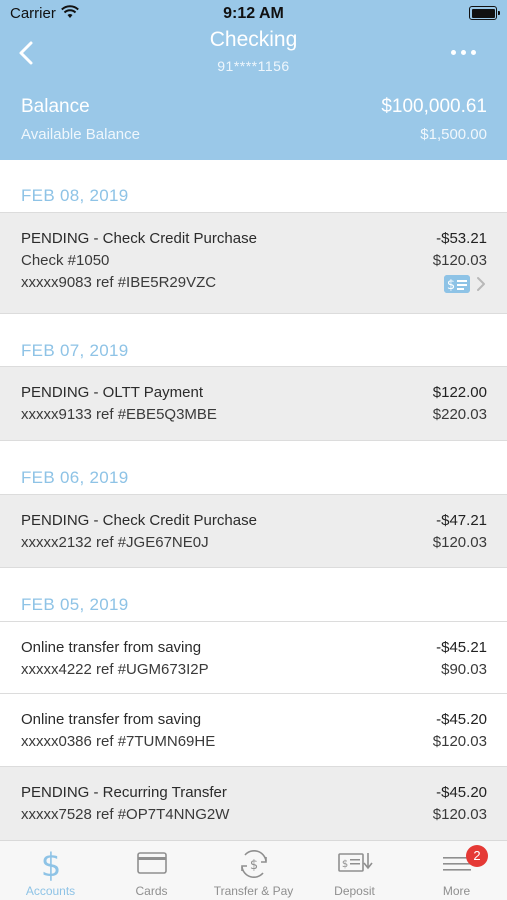  I want to click on tab-more: 2 More, so click(456, 870).